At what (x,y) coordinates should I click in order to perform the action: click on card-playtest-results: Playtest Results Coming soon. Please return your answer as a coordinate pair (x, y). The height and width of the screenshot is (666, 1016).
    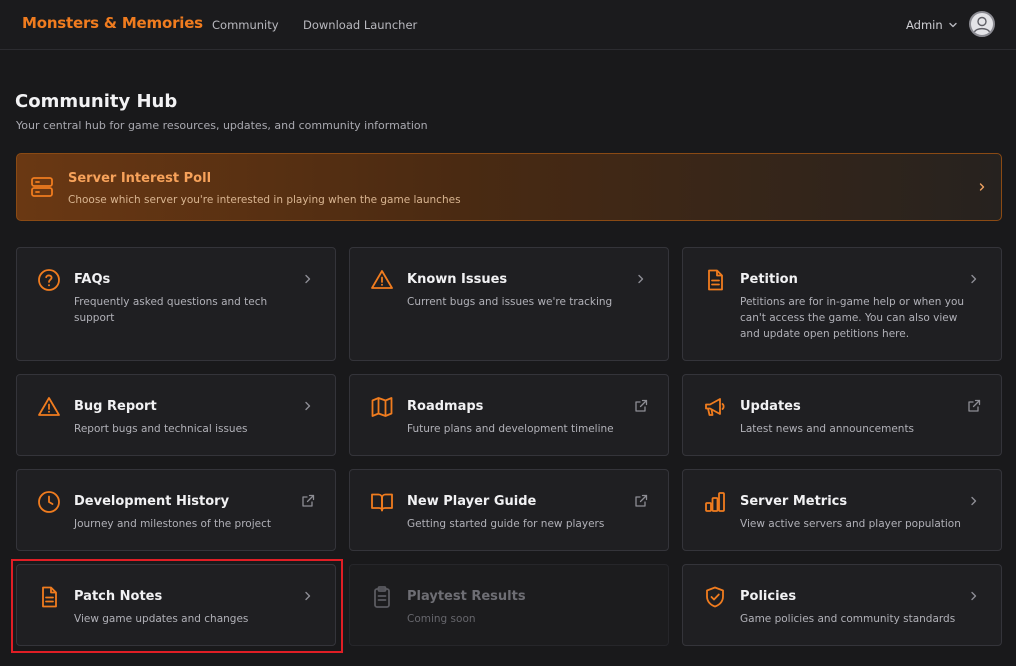
    Looking at the image, I should click on (509, 605).